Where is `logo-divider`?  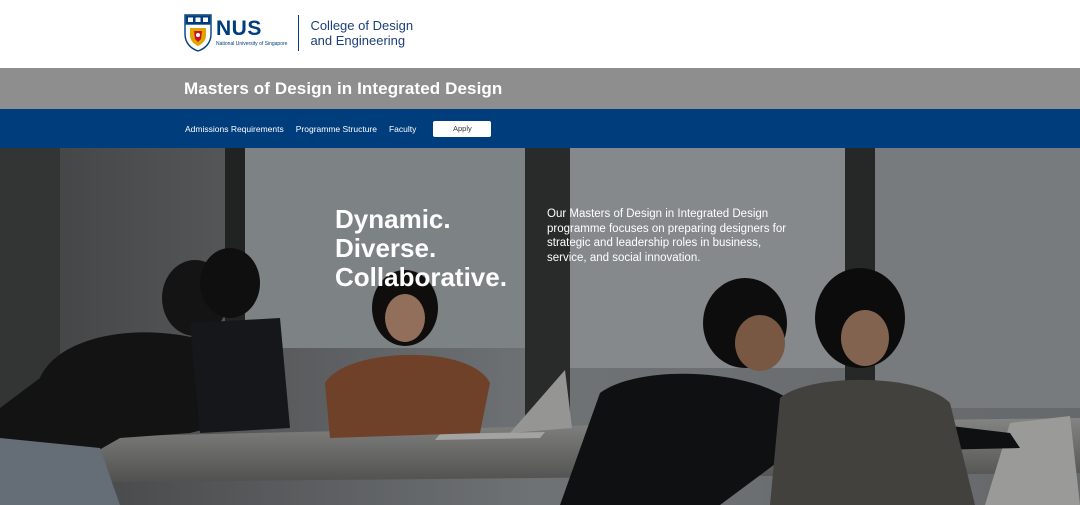
logo-divider is located at coordinates (299, 33).